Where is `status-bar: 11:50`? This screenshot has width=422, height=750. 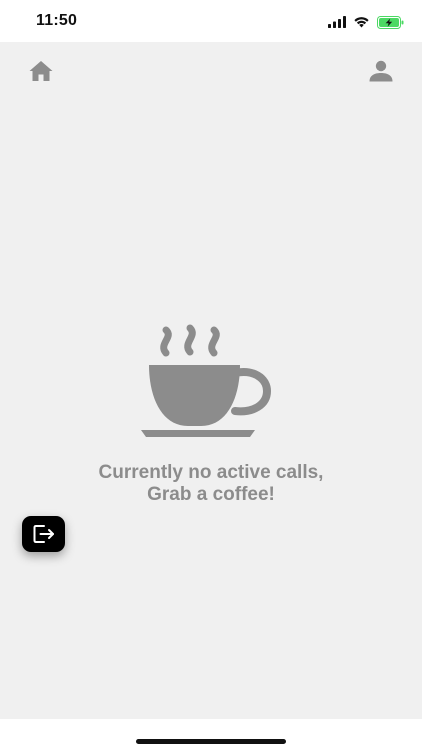
status-bar: 11:50 is located at coordinates (211, 21).